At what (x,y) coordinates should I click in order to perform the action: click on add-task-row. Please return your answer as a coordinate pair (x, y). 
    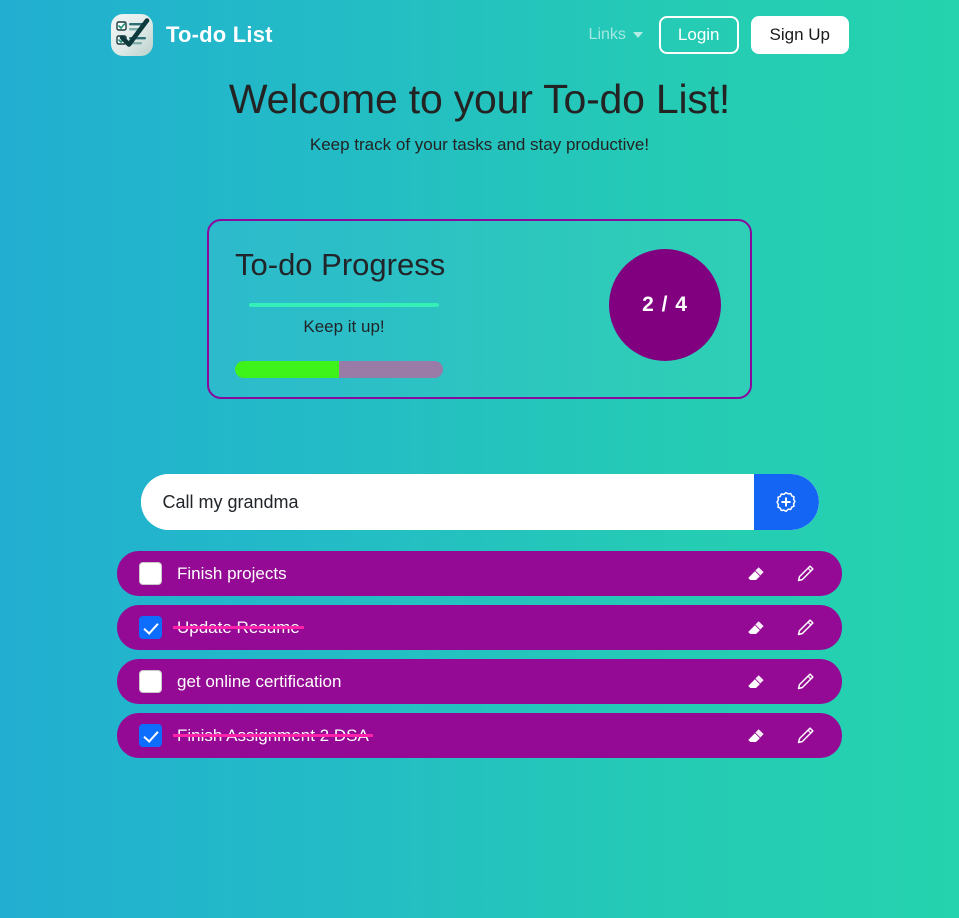
    Looking at the image, I should click on (479, 502).